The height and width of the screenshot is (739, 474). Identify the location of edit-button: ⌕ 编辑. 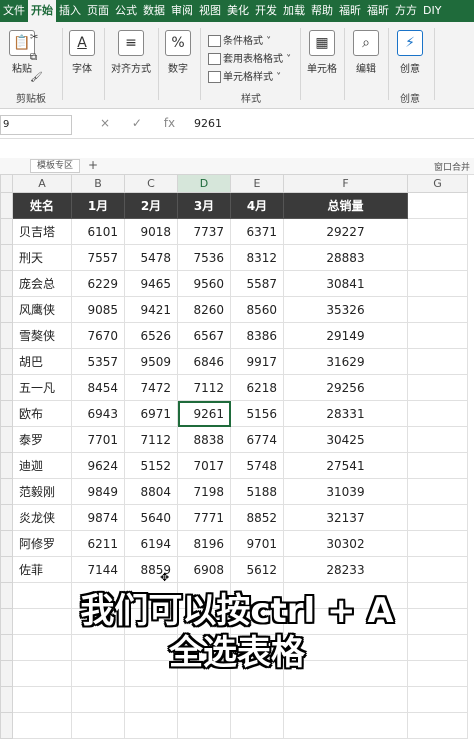
(366, 51).